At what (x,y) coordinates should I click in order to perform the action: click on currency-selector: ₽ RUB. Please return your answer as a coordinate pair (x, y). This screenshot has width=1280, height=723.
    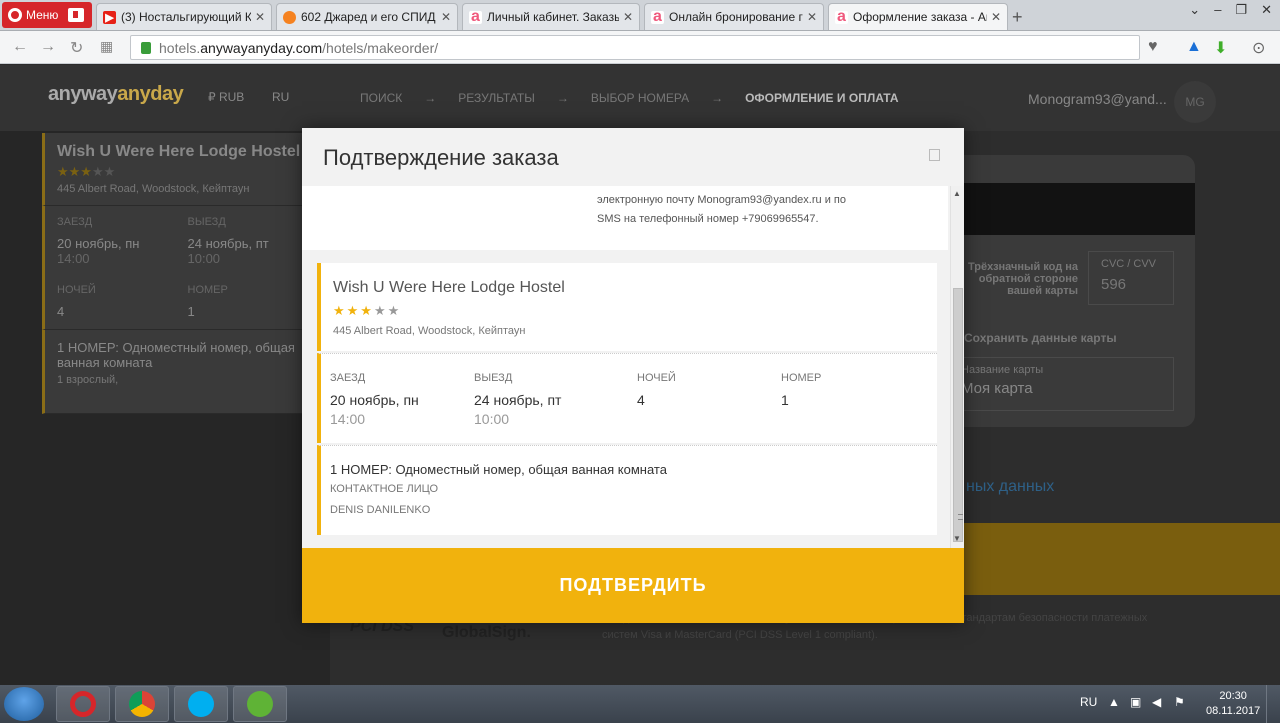
    Looking at the image, I should click on (226, 97).